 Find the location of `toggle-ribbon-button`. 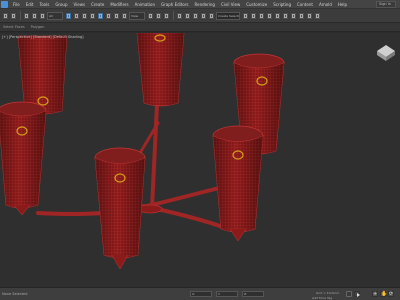

toggle-ribbon-button is located at coordinates (269, 15).